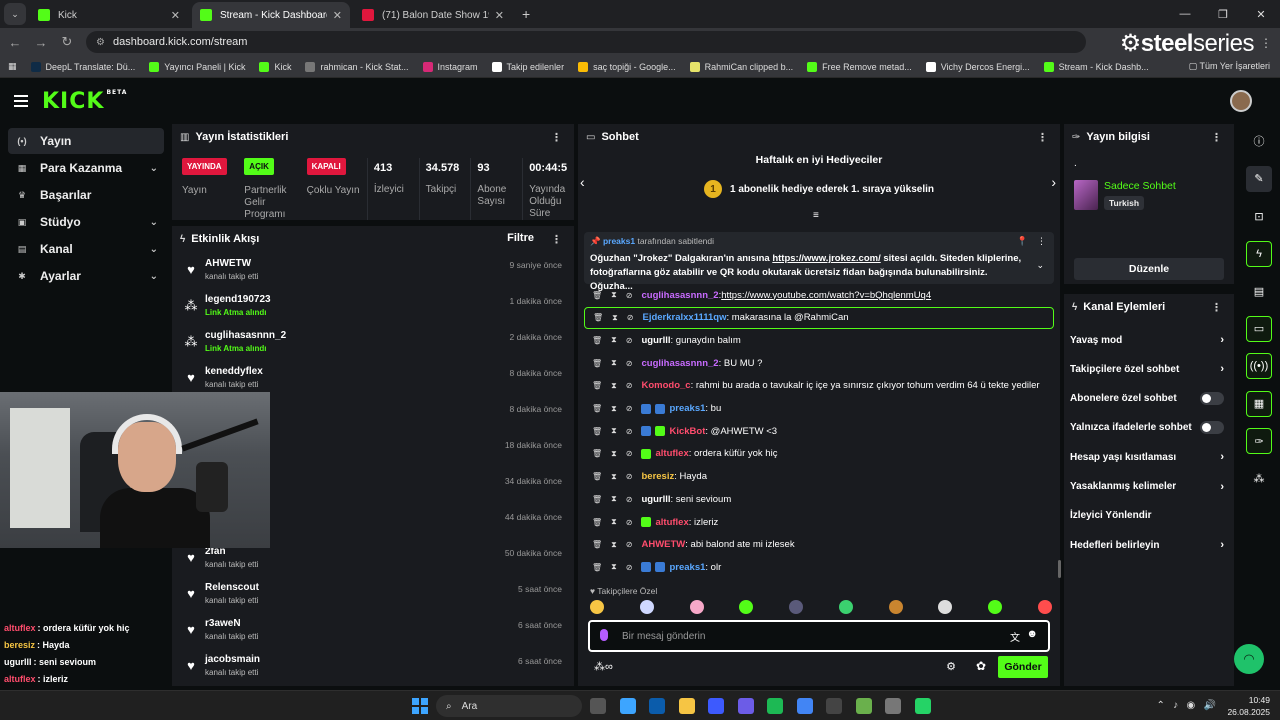  Describe the element at coordinates (1022, 241) in the screenshot. I see `unpin-icon: 📍` at that location.